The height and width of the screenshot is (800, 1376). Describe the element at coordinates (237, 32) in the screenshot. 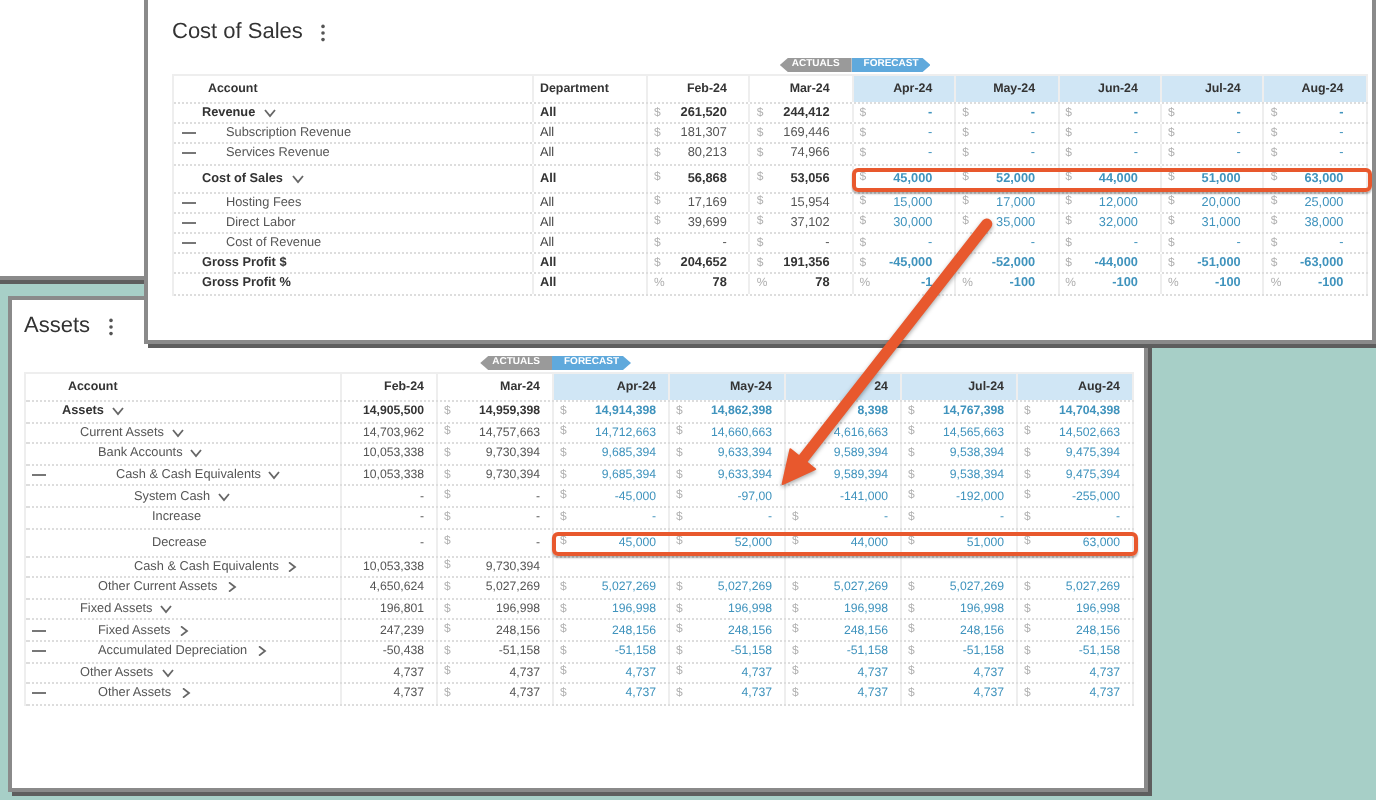

I see `panel-title: Cost of Sales` at that location.